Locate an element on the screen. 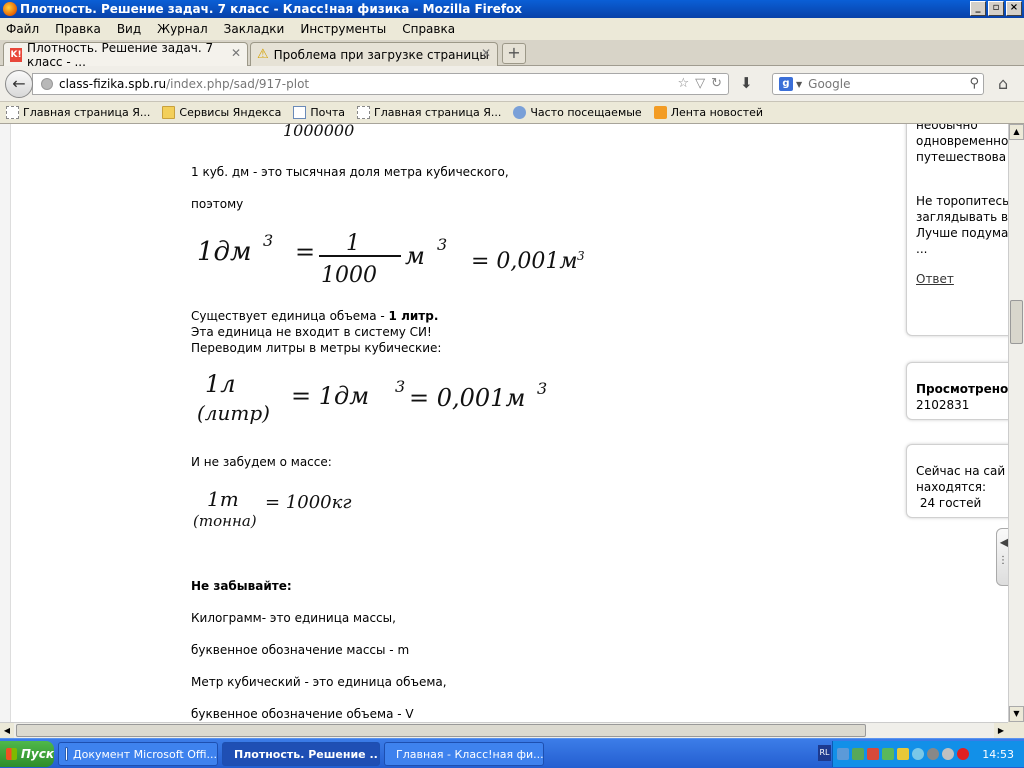  start-button: Пуск is located at coordinates (27, 754).